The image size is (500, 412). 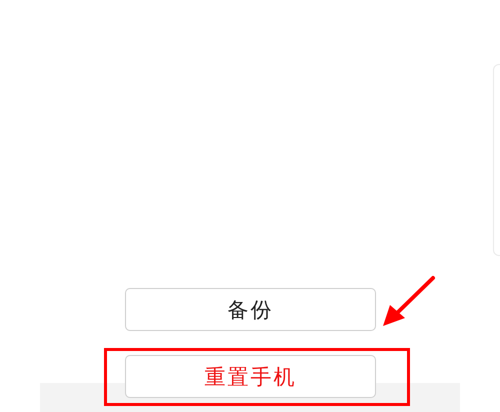 What do you see at coordinates (250, 309) in the screenshot?
I see `backup-button: 备份` at bounding box center [250, 309].